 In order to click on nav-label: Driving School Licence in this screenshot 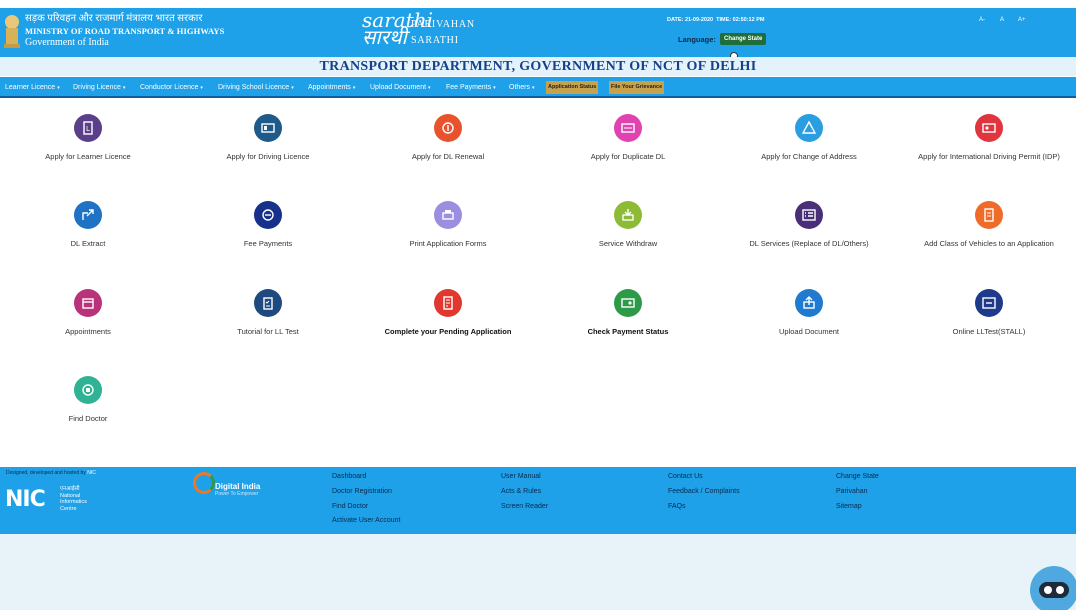, I will do `click(254, 87)`.